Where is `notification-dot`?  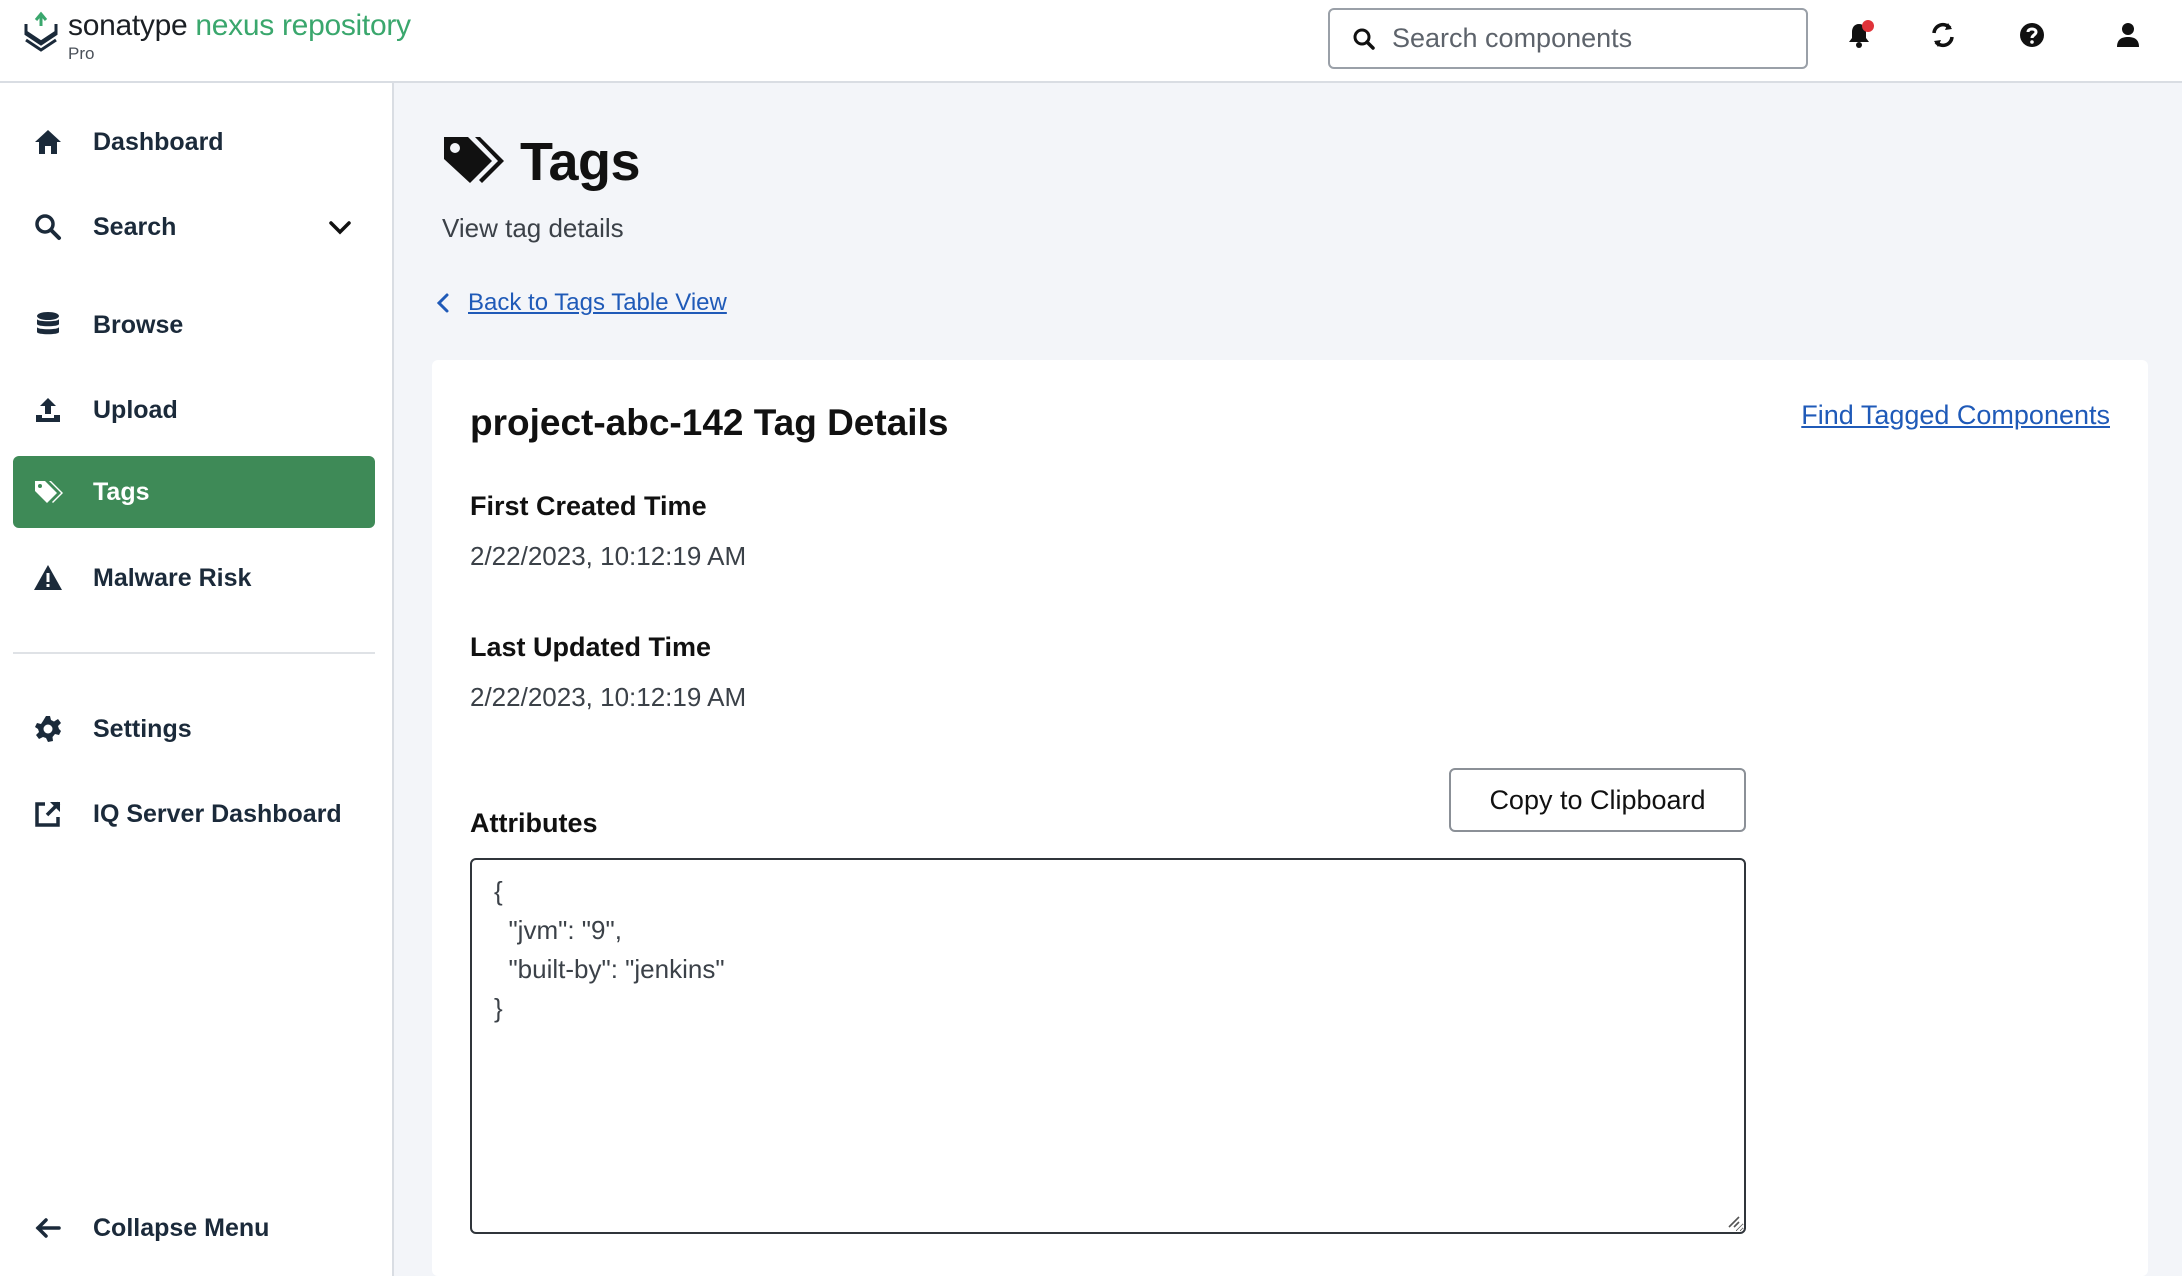 notification-dot is located at coordinates (1868, 26).